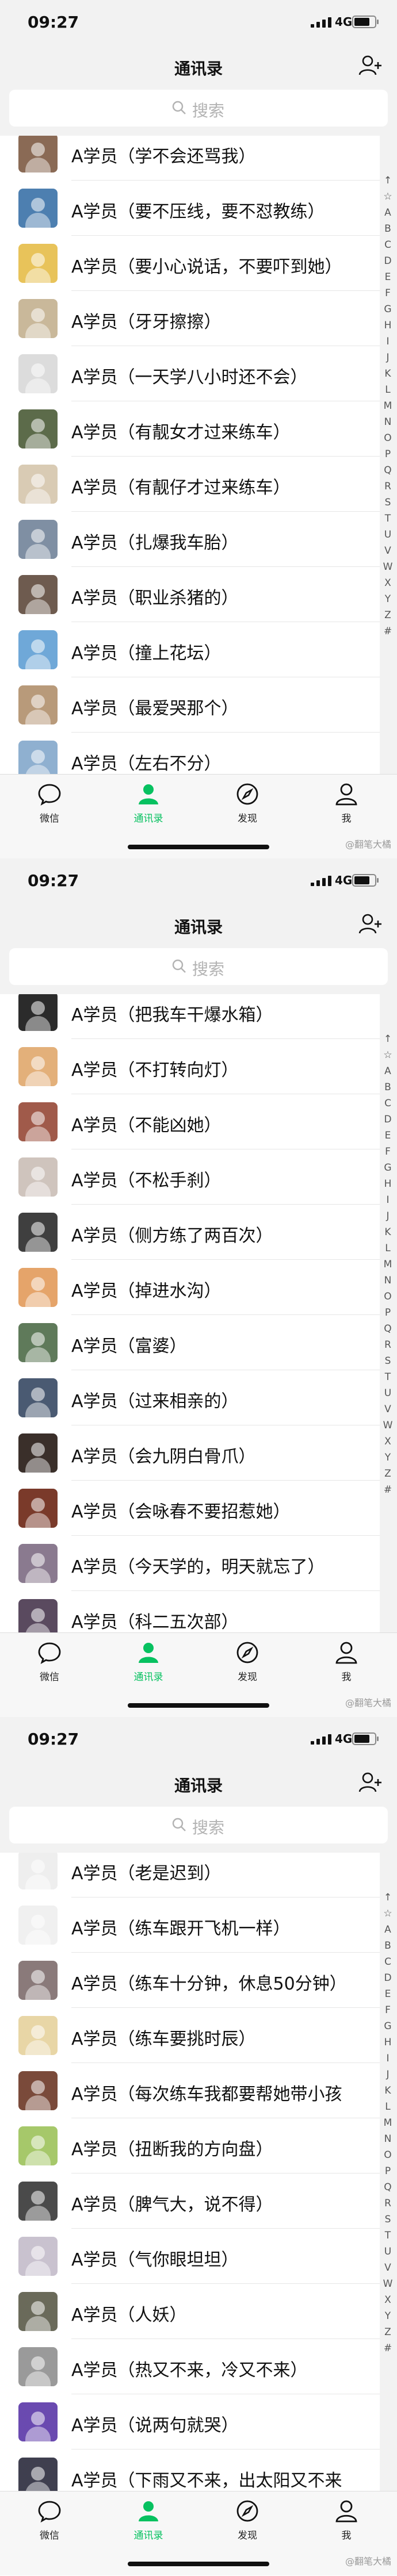  I want to click on contact-row: A学员（会咏春不要招惹她）, so click(190, 1508).